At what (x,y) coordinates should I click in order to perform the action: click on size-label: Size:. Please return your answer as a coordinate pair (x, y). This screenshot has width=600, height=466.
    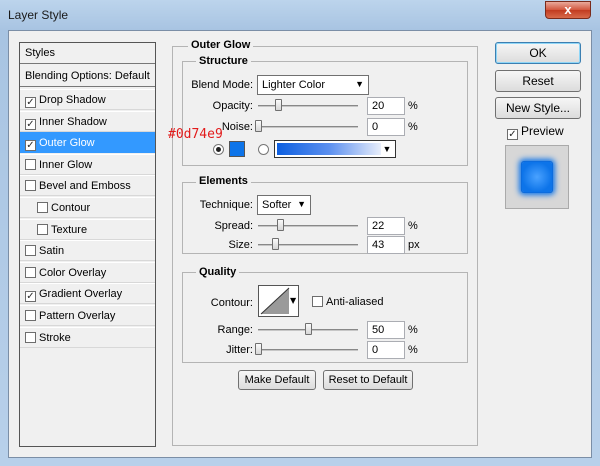
    Looking at the image, I should click on (240, 245).